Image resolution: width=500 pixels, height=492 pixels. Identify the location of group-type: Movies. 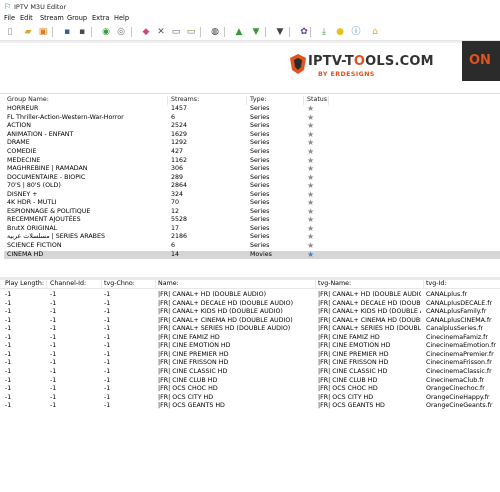
(261, 254).